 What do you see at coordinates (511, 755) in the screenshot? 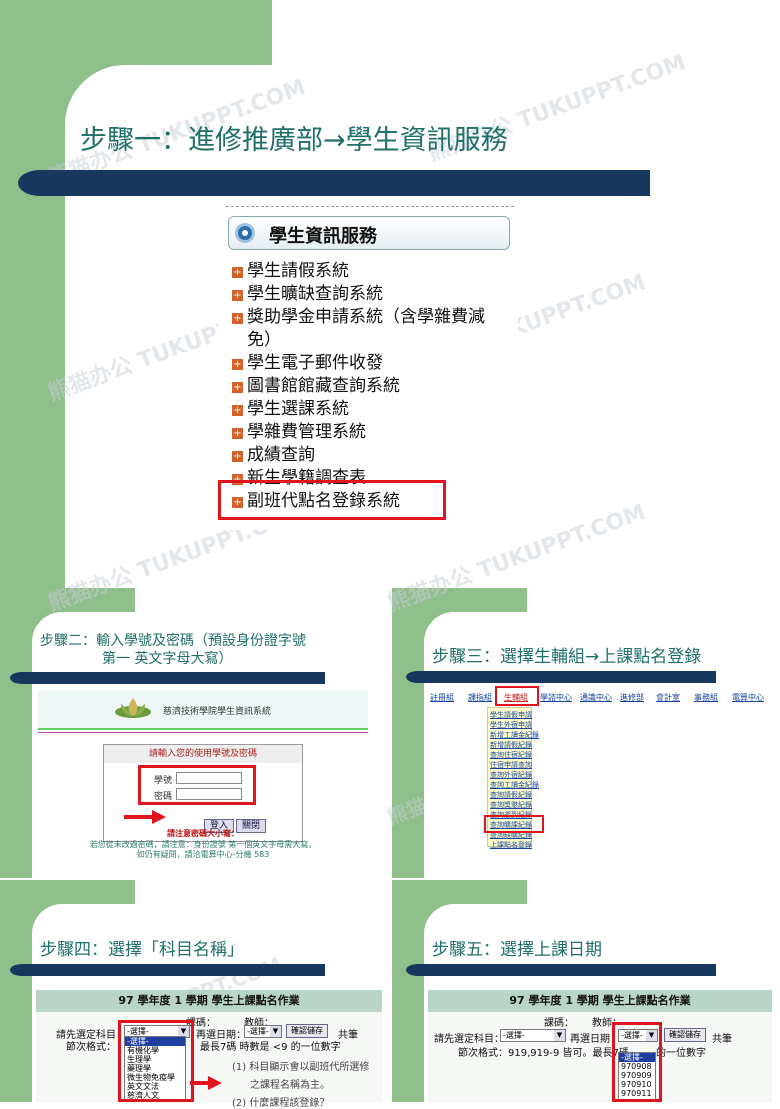
I see `dropdown-item: 查詢住宿紀錄` at bounding box center [511, 755].